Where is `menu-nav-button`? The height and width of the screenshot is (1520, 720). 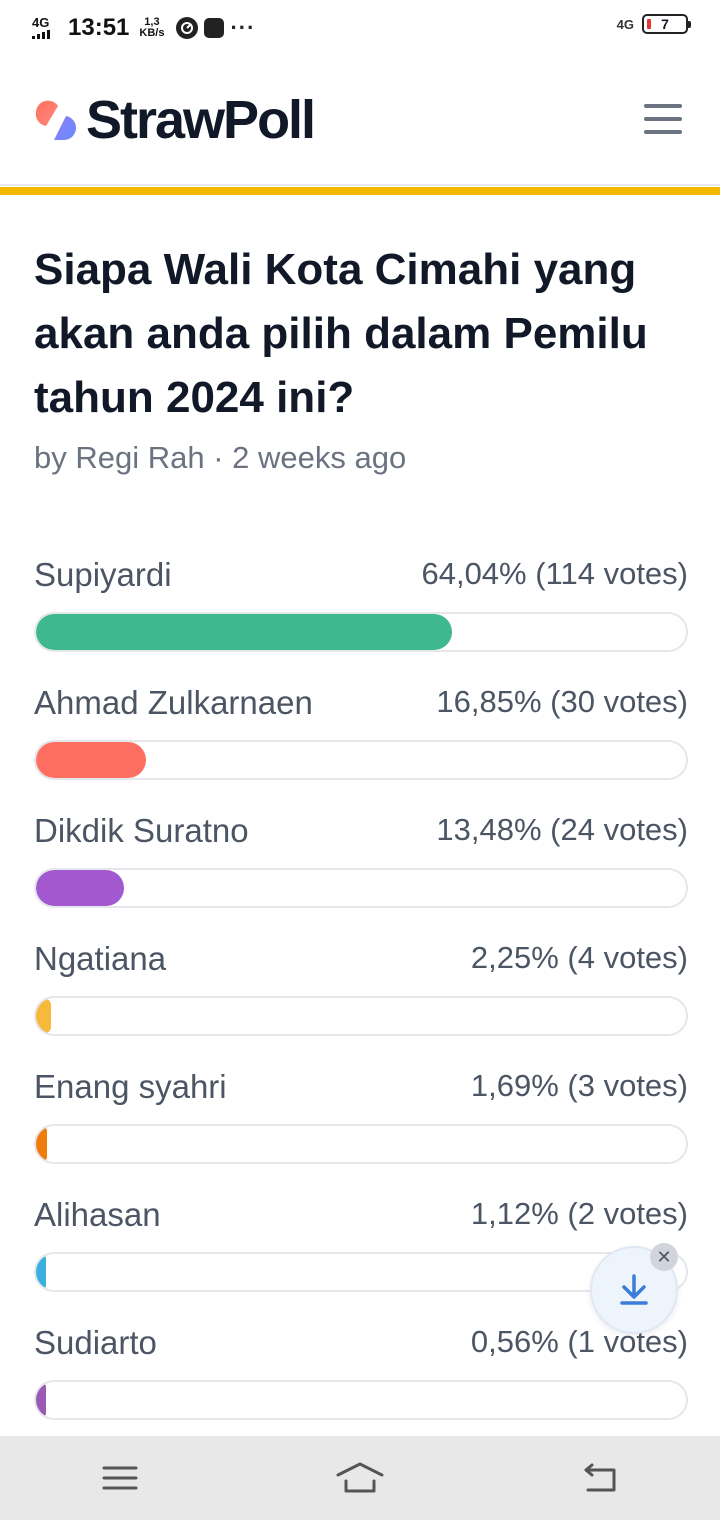 menu-nav-button is located at coordinates (120, 1478).